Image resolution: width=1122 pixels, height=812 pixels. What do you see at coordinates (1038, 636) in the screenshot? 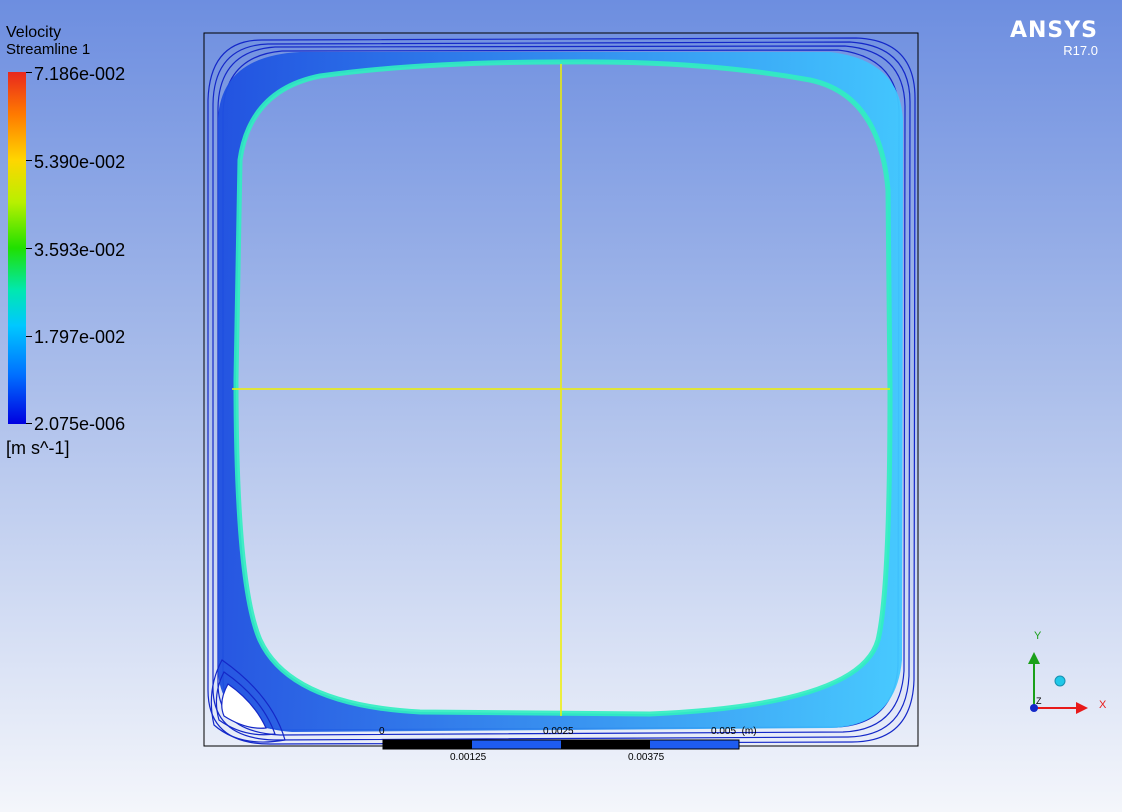
I see `axis-y-label: Y` at bounding box center [1038, 636].